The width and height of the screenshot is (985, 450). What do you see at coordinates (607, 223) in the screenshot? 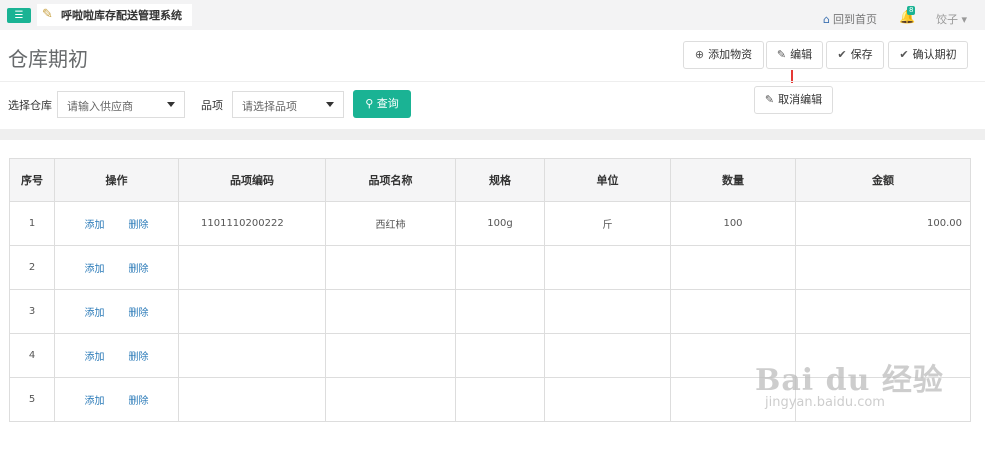
I see `unit-cell: 斤` at bounding box center [607, 223].